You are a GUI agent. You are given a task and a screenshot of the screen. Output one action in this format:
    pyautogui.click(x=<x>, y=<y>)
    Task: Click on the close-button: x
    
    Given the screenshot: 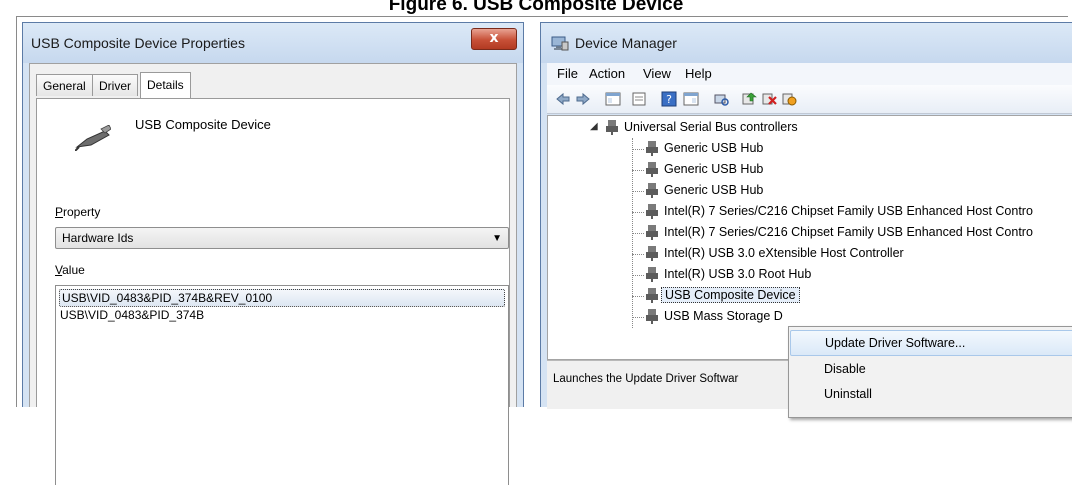 What is the action you would take?
    pyautogui.click(x=494, y=39)
    